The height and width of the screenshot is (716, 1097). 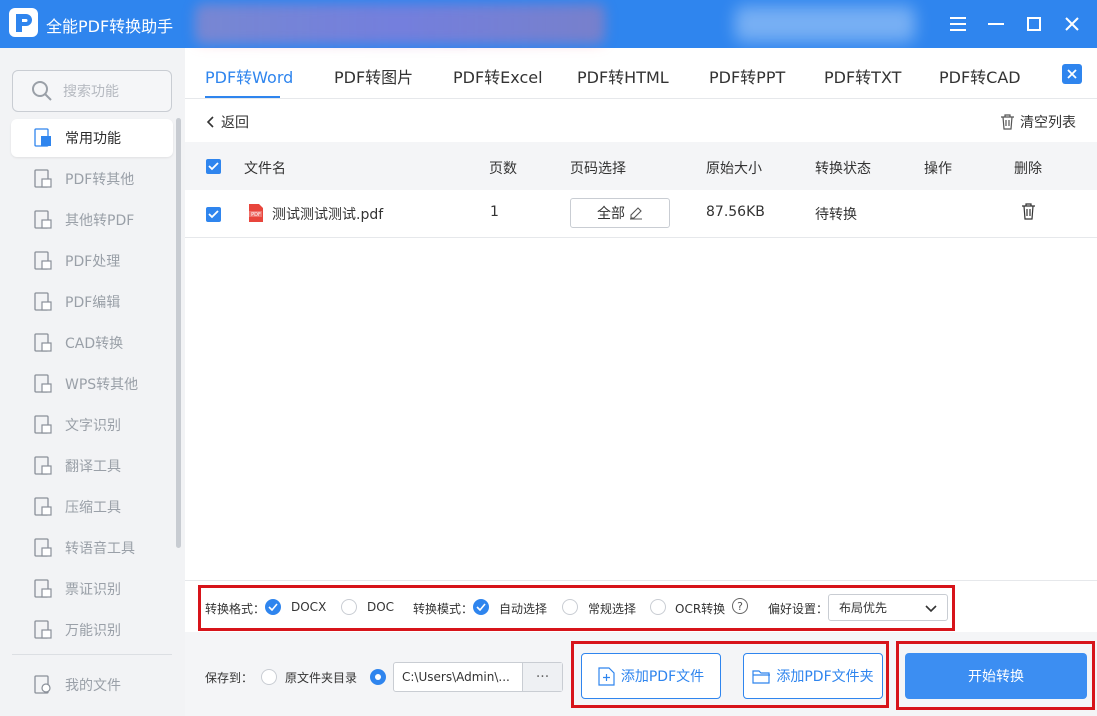 I want to click on table-header: 文件名 页数 页码选择 原始大小 转换状态 操作 删除, so click(x=641, y=166).